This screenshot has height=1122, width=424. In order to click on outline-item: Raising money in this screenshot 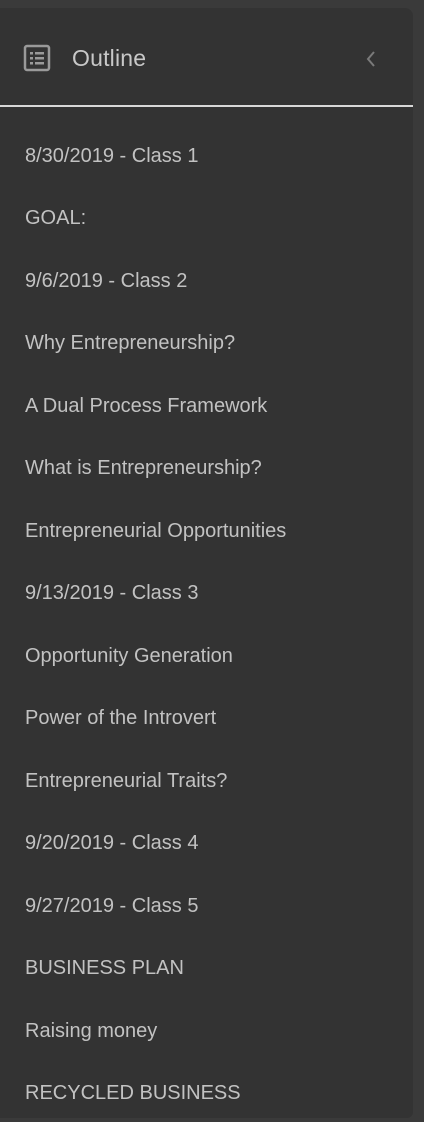, I will do `click(91, 1031)`.